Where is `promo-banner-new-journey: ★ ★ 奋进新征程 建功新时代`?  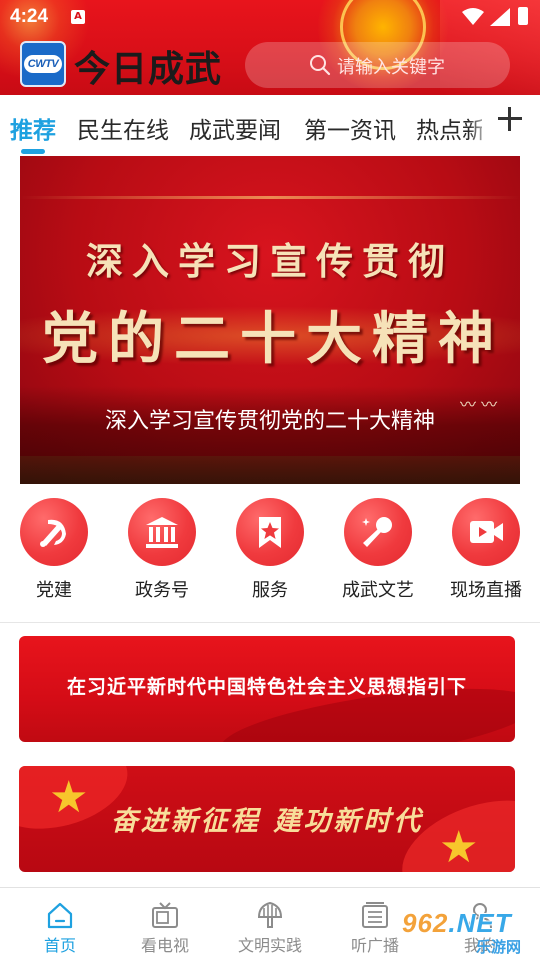
promo-banner-new-journey: ★ ★ 奋进新征程 建功新时代 is located at coordinates (267, 819).